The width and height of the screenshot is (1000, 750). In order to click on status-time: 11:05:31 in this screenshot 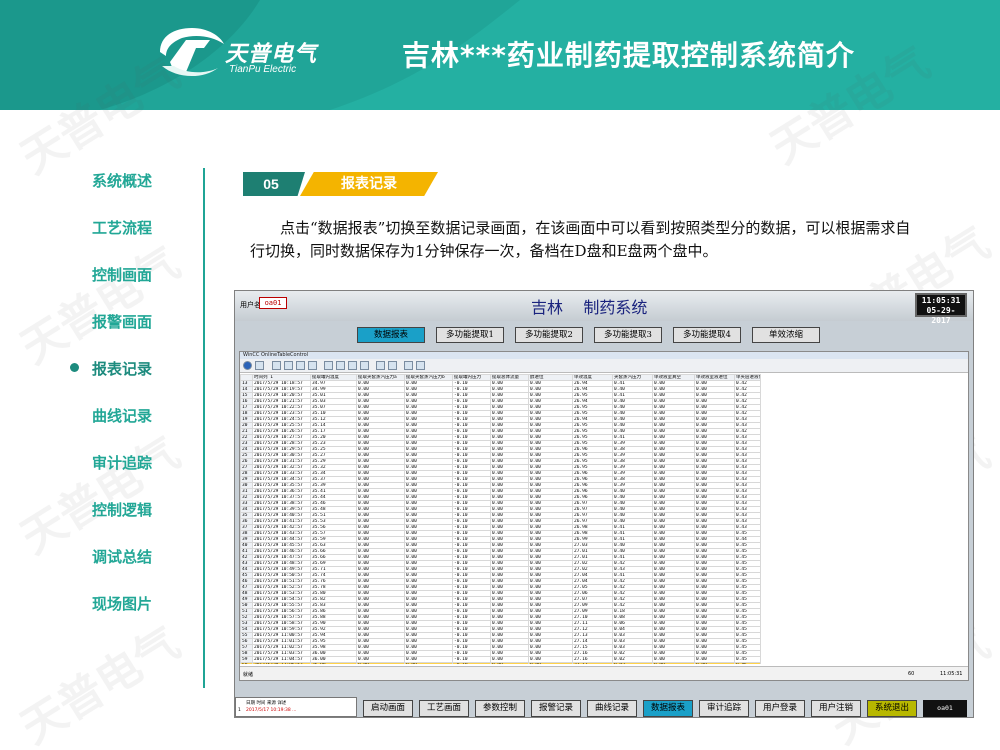, I will do `click(951, 674)`.